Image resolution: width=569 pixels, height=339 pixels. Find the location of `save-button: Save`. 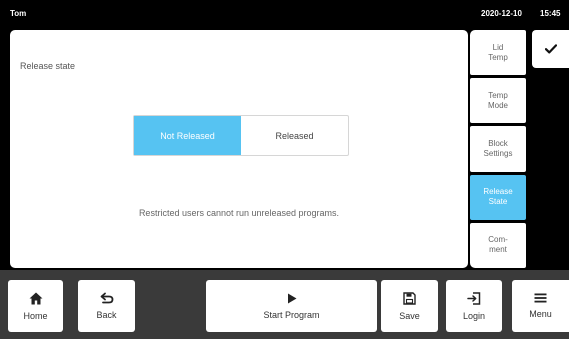

save-button: Save is located at coordinates (409, 306).